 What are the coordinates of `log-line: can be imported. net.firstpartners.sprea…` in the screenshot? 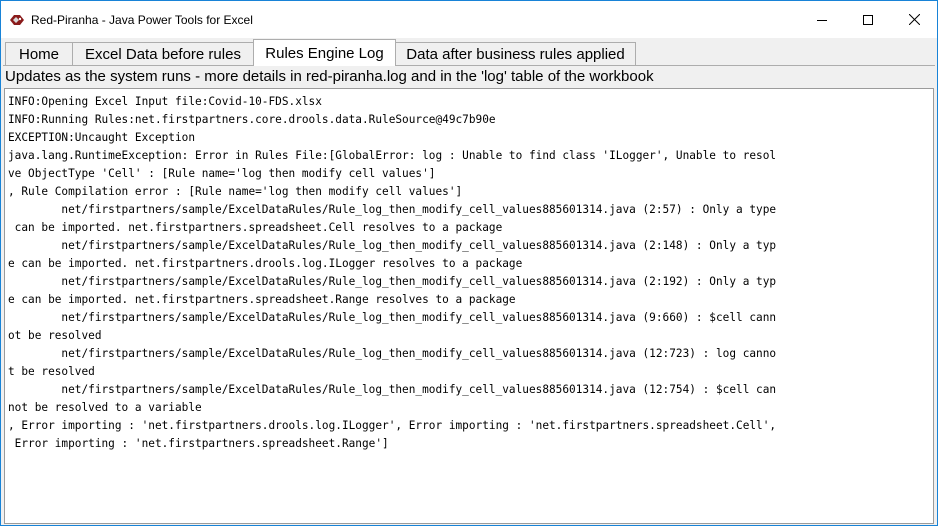 It's located at (255, 227).